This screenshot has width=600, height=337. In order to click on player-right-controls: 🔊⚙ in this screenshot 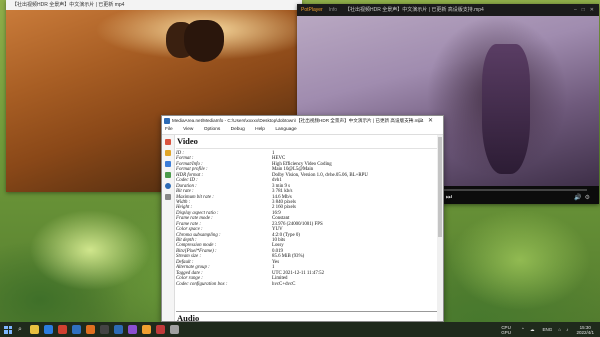, I will do `click(583, 197)`.